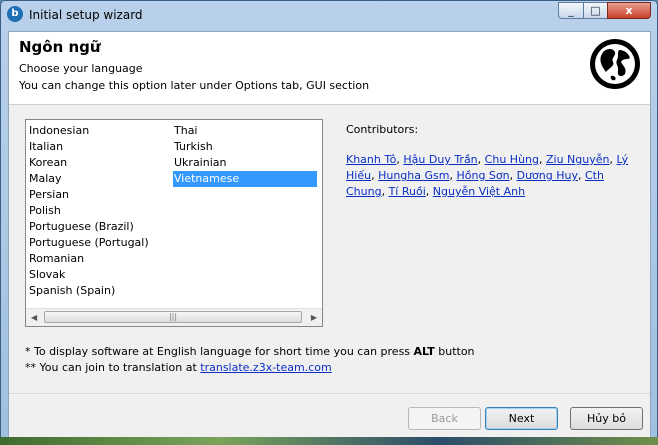  Describe the element at coordinates (629, 10) in the screenshot. I see `close-button: x` at that location.